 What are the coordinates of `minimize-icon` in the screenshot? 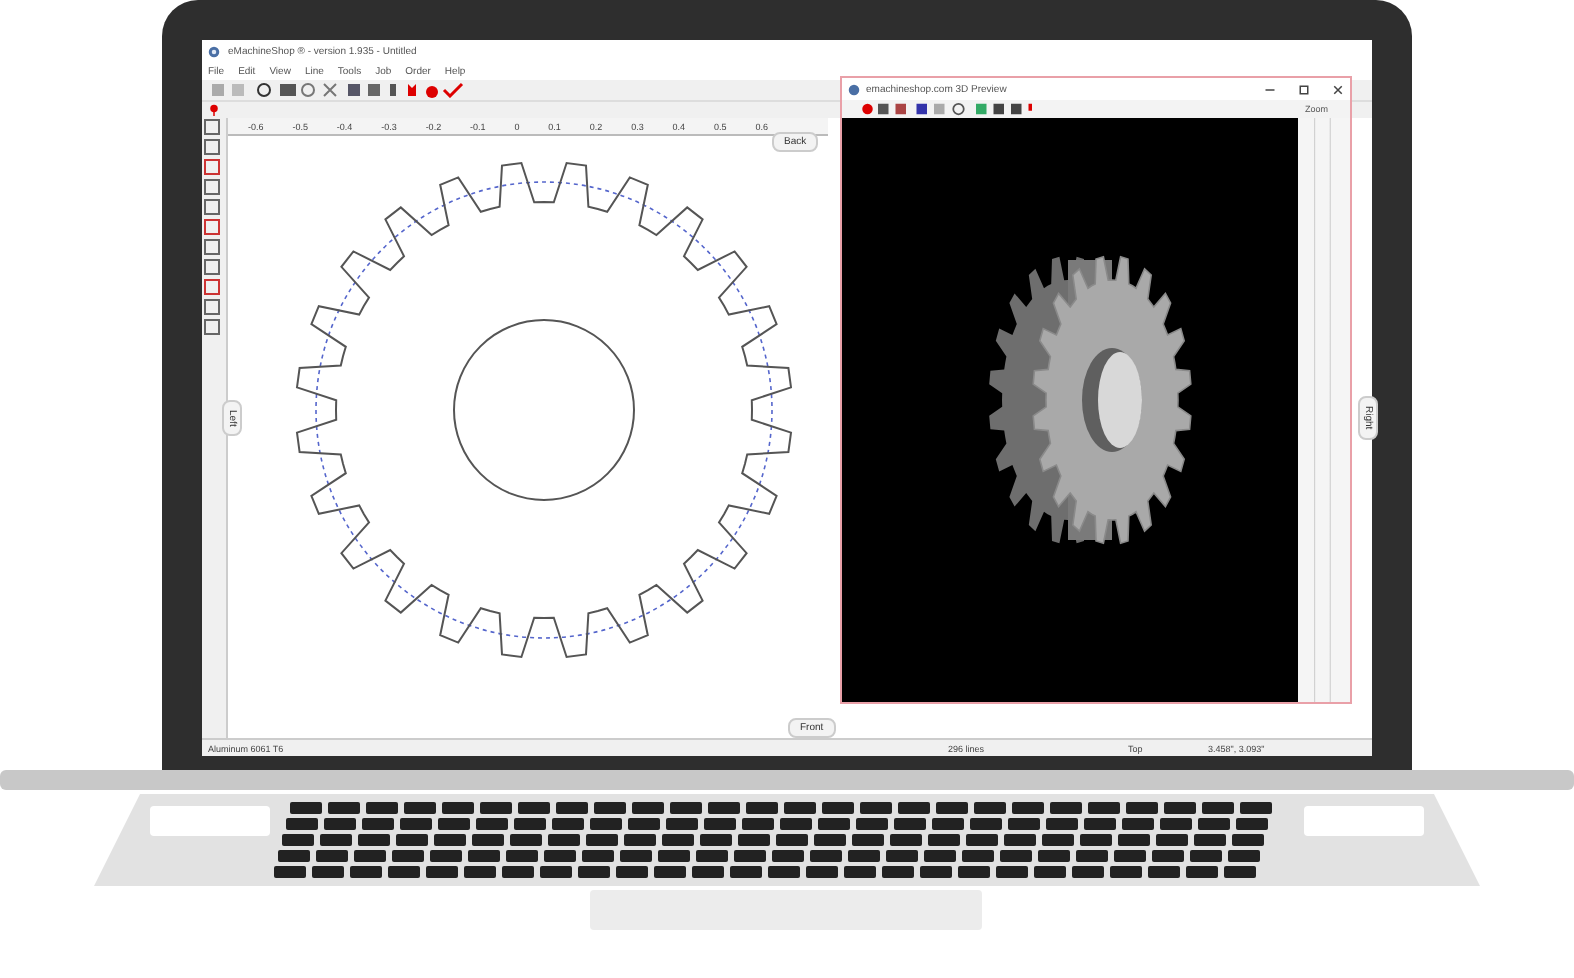 It's located at (1270, 89).